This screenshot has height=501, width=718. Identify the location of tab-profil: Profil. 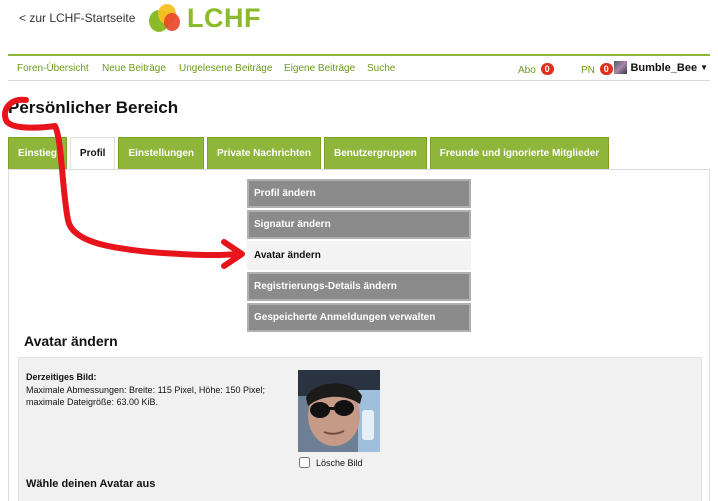
(92, 153).